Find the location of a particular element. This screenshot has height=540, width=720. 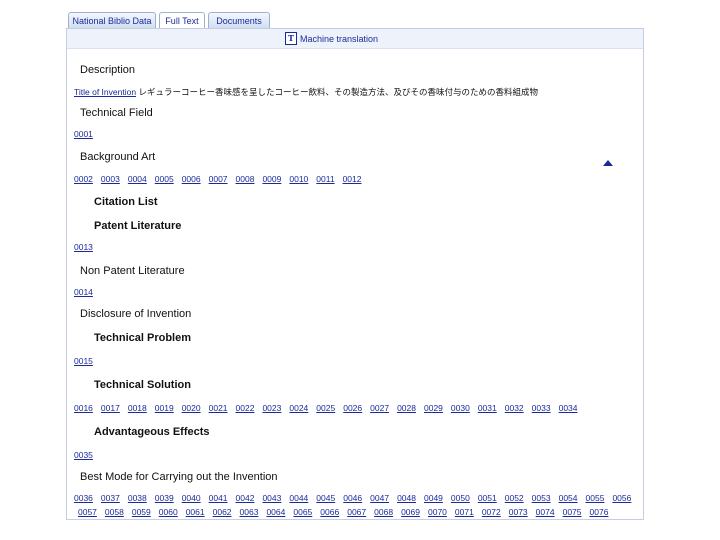

paragraph-link: 0019 is located at coordinates (164, 408).